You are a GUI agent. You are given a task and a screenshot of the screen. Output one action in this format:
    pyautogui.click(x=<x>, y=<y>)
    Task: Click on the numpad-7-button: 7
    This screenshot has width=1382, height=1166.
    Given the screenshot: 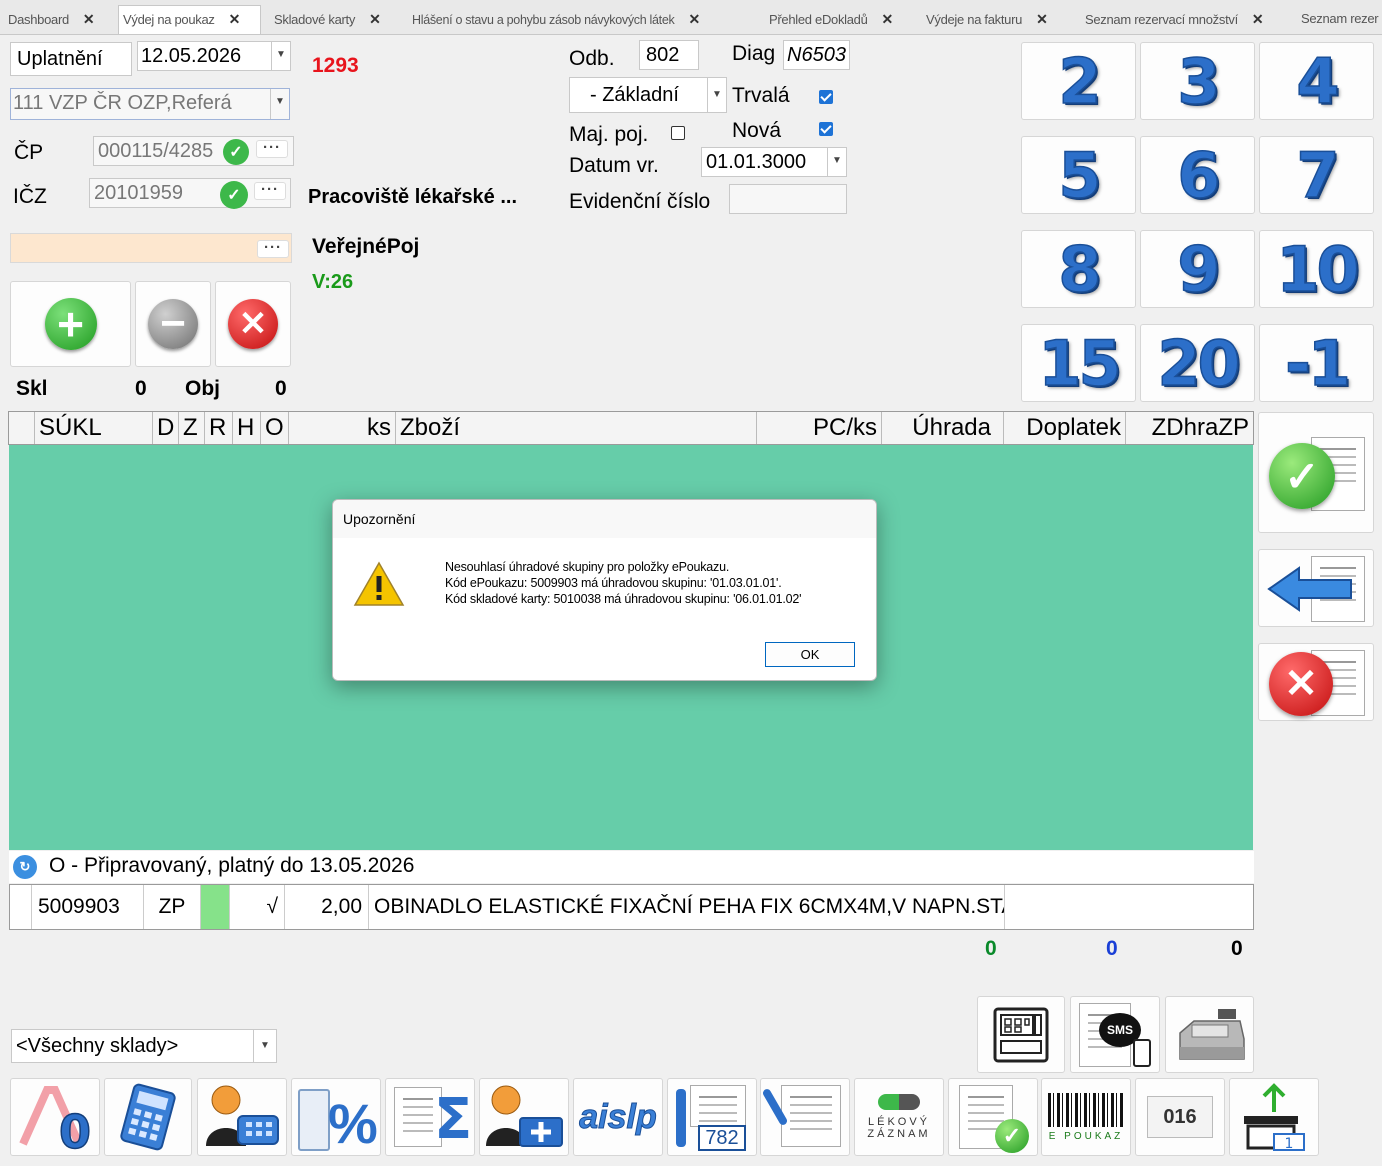 What is the action you would take?
    pyautogui.click(x=1316, y=175)
    